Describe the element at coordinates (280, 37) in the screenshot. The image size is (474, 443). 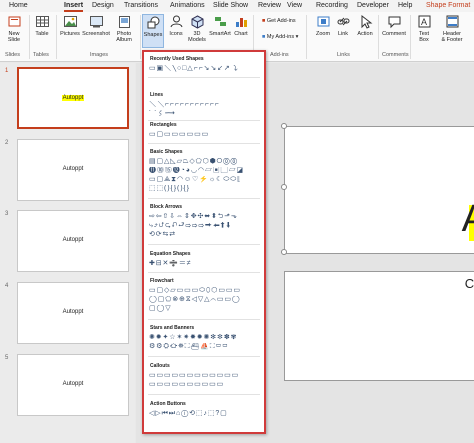
I see `my-addins-button: ■ My Add-ins ▾` at that location.